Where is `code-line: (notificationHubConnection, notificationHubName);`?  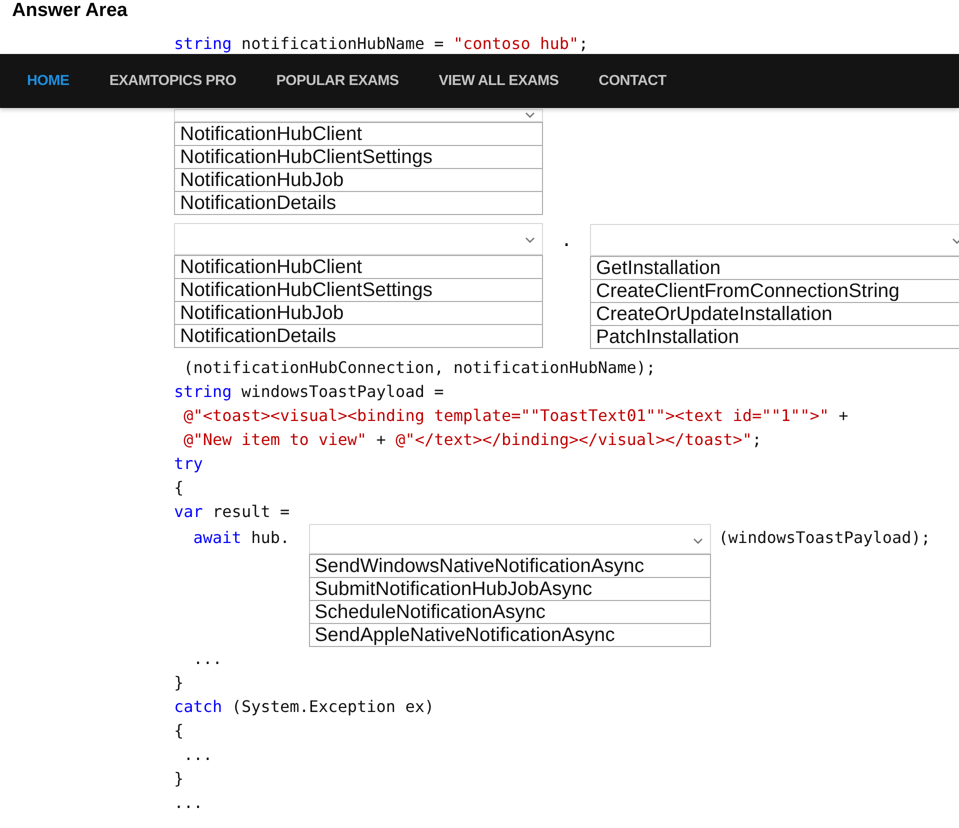 code-line: (notificationHubConnection, notificationHubName); is located at coordinates (419, 368).